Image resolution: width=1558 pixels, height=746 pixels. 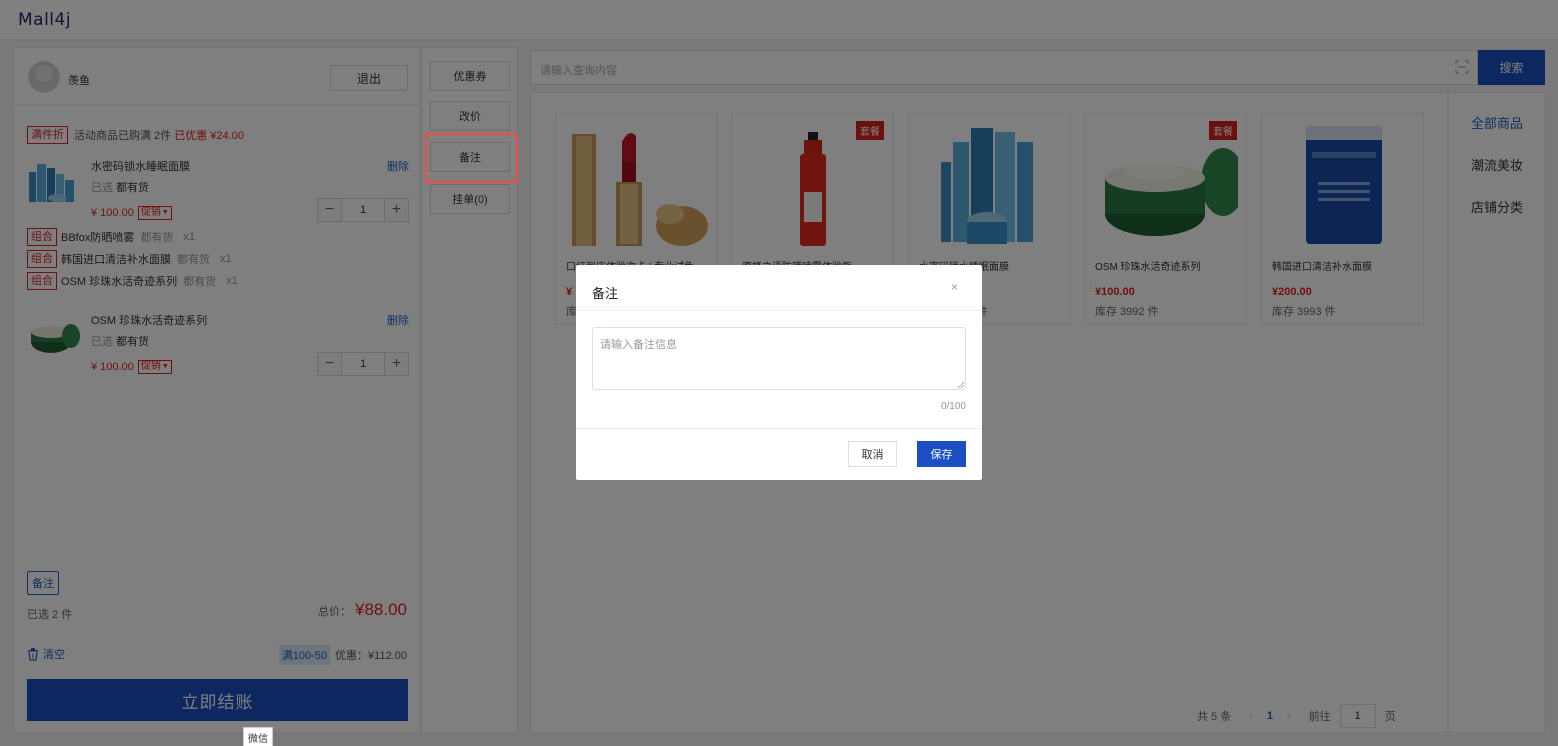 I want to click on dialog-title: 备注, so click(x=605, y=293).